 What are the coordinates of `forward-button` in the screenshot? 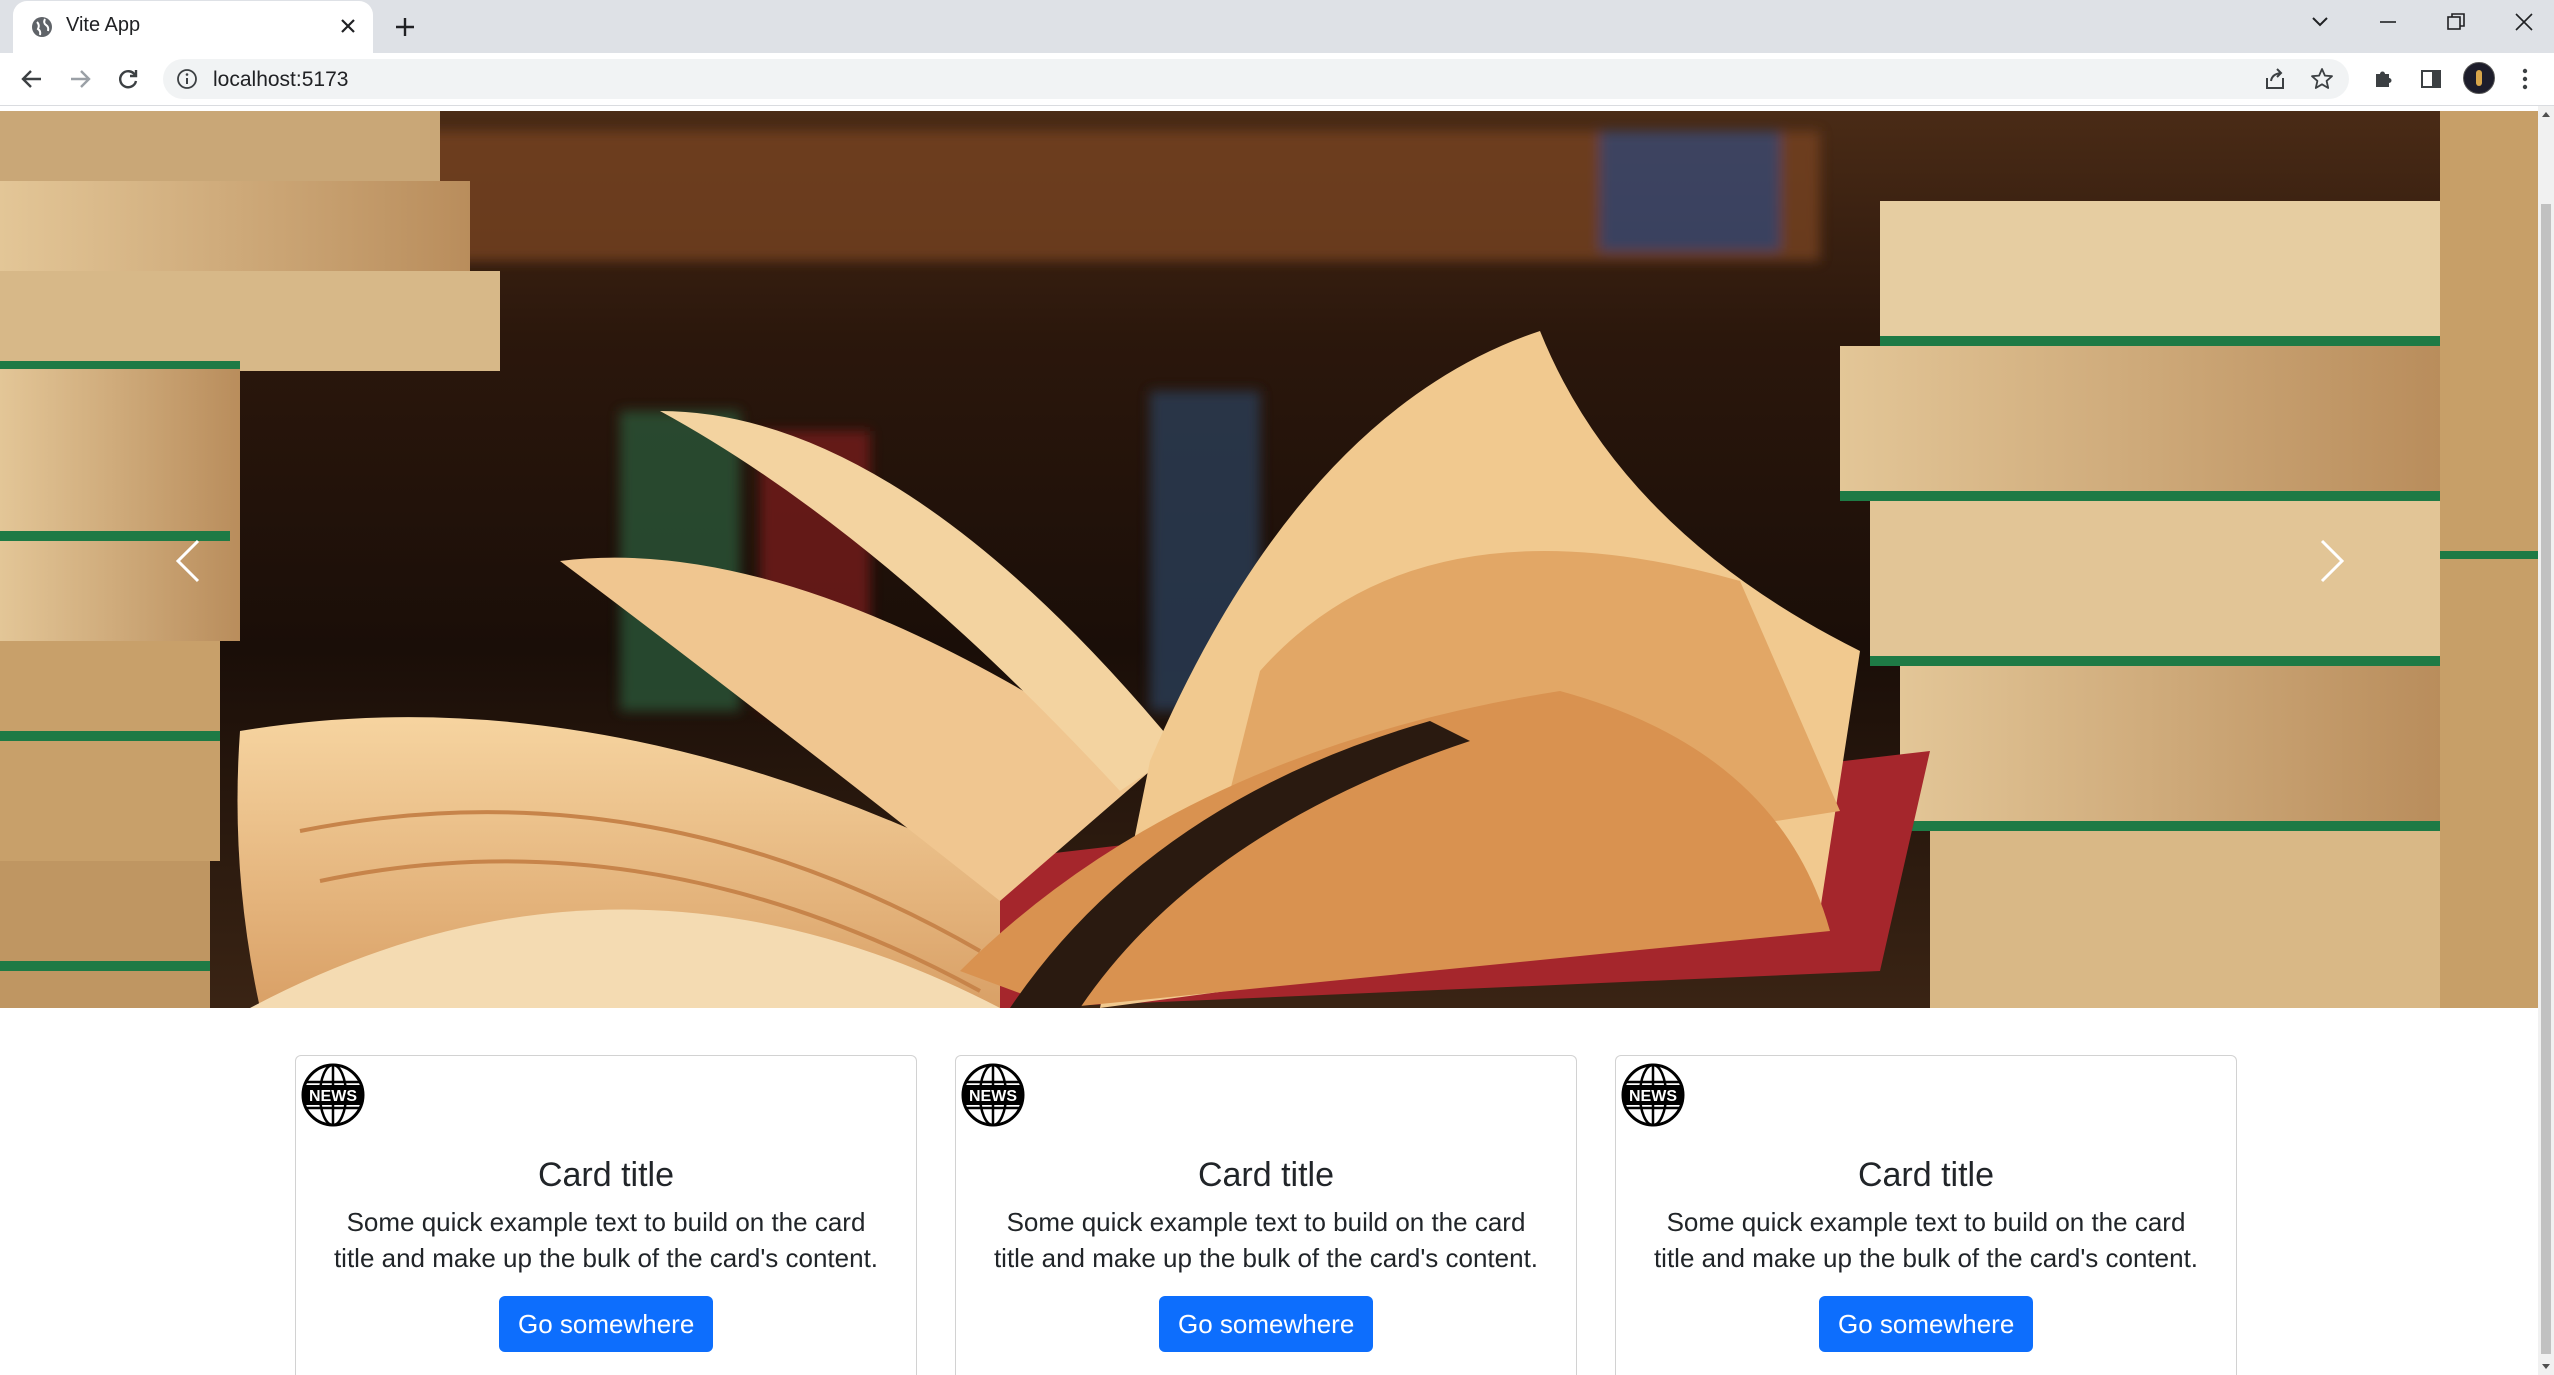 It's located at (80, 79).